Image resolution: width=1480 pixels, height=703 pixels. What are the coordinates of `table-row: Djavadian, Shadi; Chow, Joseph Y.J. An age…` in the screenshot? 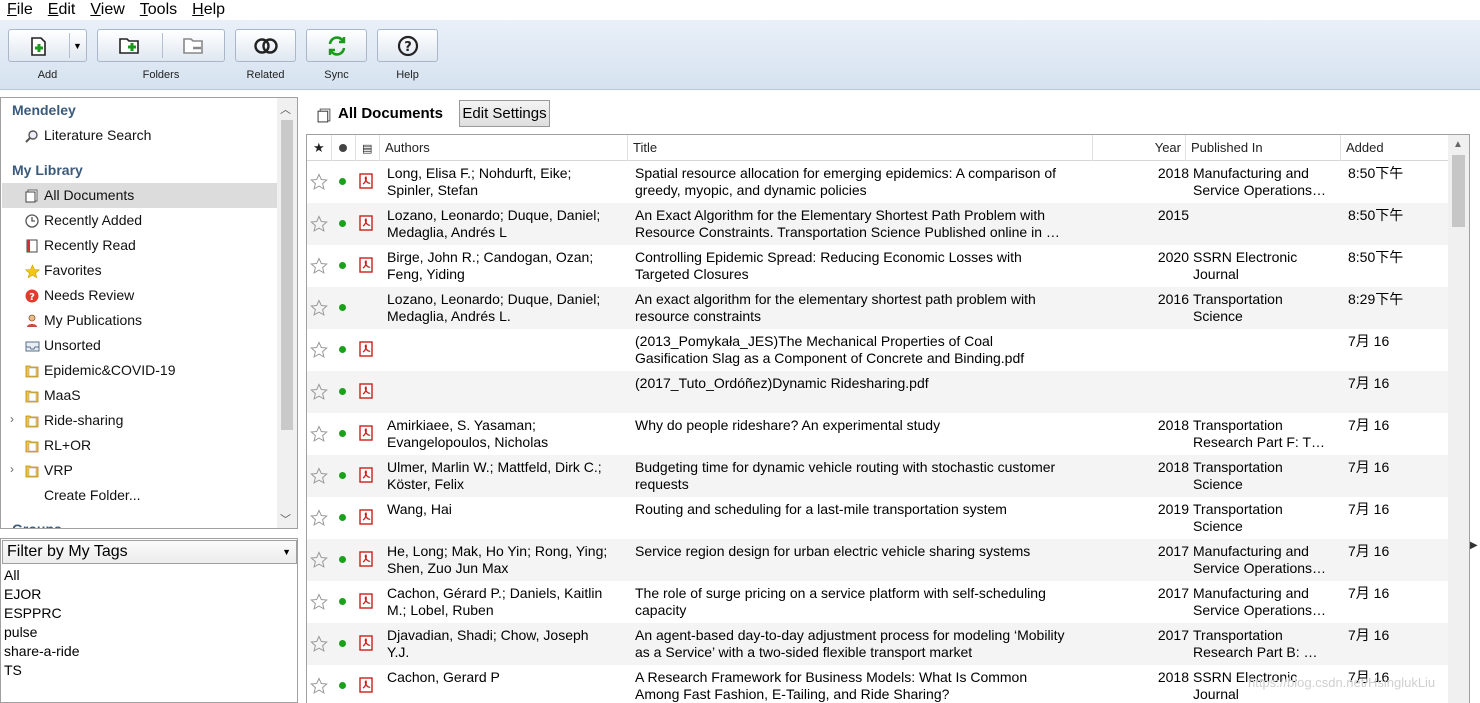 It's located at (878, 644).